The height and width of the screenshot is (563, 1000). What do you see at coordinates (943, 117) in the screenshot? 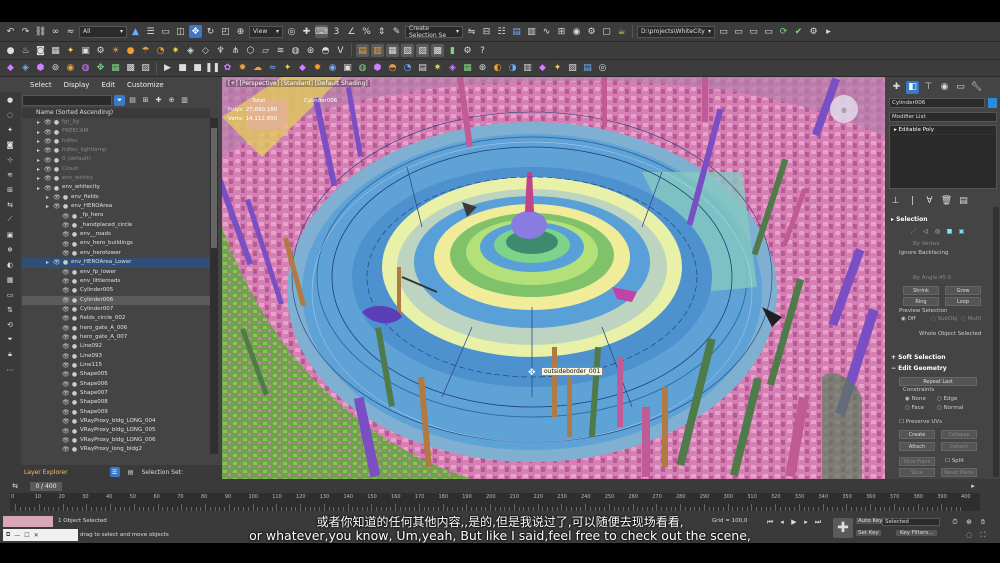
I see `modifier-list-dropdown: Modifier List` at bounding box center [943, 117].